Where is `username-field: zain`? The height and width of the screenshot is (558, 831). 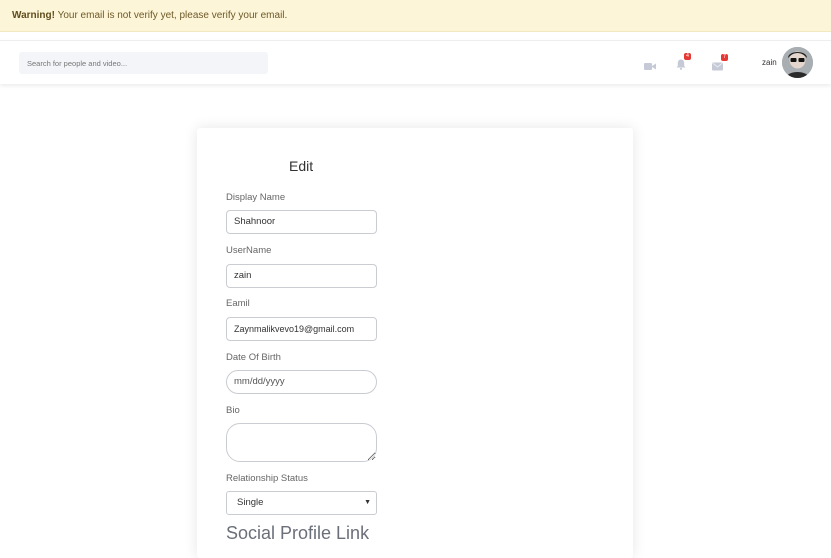 username-field: zain is located at coordinates (301, 276).